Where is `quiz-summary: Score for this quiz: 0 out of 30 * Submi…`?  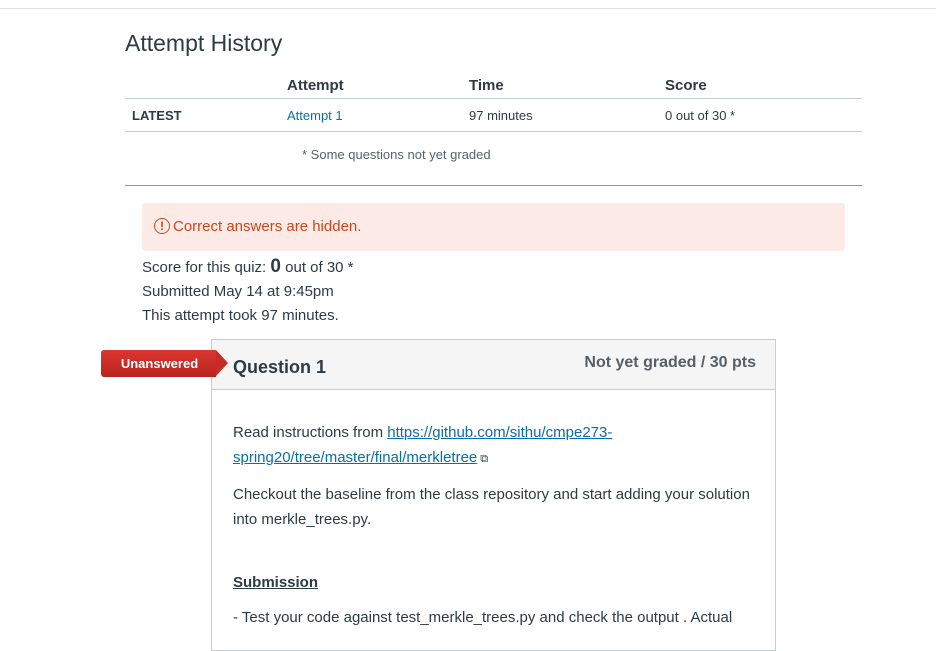
quiz-summary: Score for this quiz: 0 out of 30 * Submi… is located at coordinates (248, 291).